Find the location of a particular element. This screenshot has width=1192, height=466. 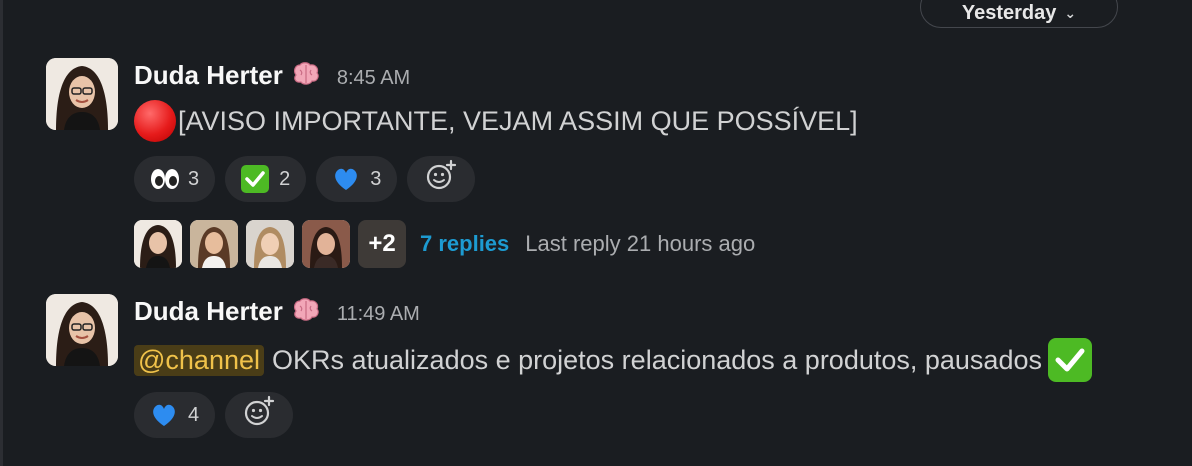

more-repliers-count: +2 is located at coordinates (382, 244).